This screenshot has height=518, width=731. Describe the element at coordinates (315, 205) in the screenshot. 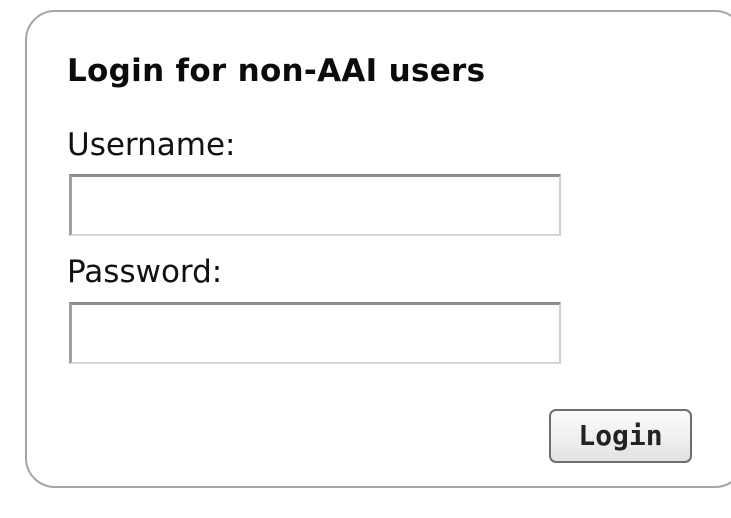

I see `username-input` at that location.